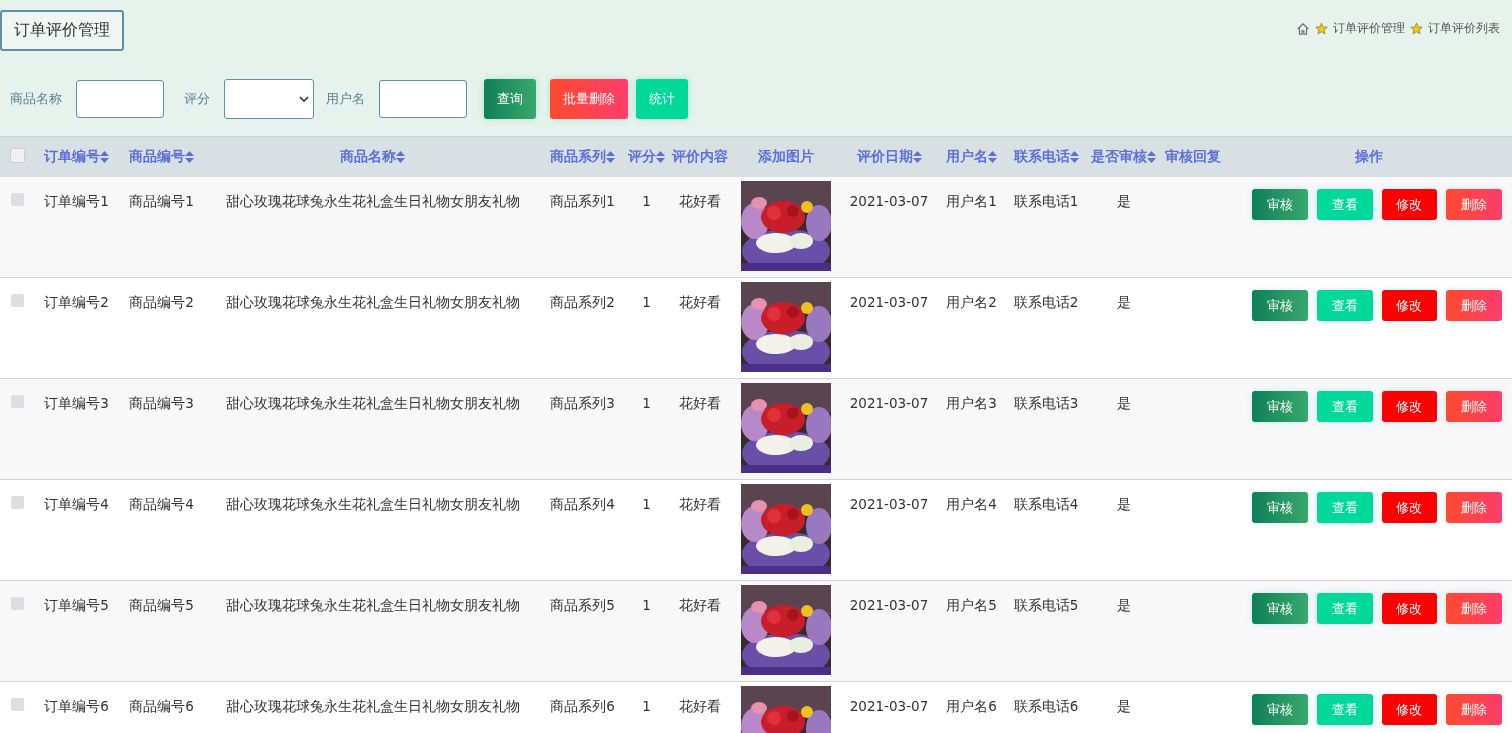 The image size is (1512, 733). Describe the element at coordinates (197, 99) in the screenshot. I see `field-label: 评分` at that location.